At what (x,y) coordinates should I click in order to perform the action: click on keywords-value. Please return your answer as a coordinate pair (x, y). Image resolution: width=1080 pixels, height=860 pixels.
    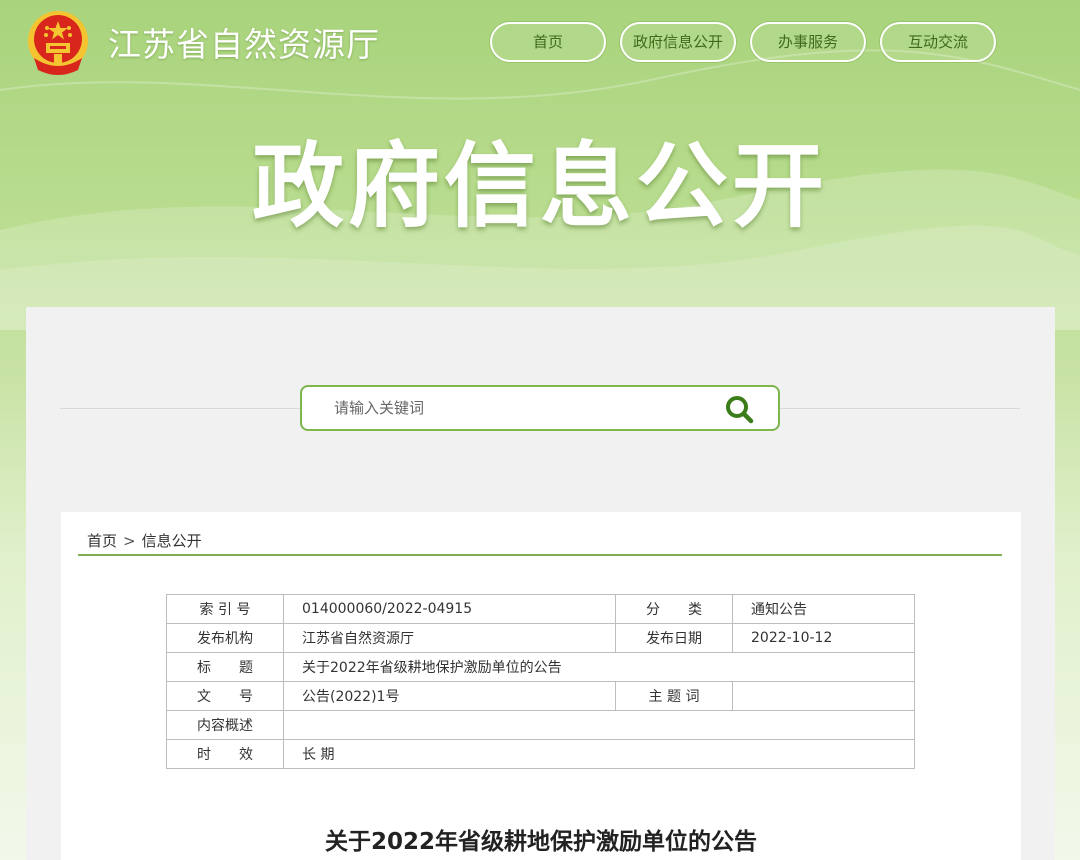
    Looking at the image, I should click on (823, 696).